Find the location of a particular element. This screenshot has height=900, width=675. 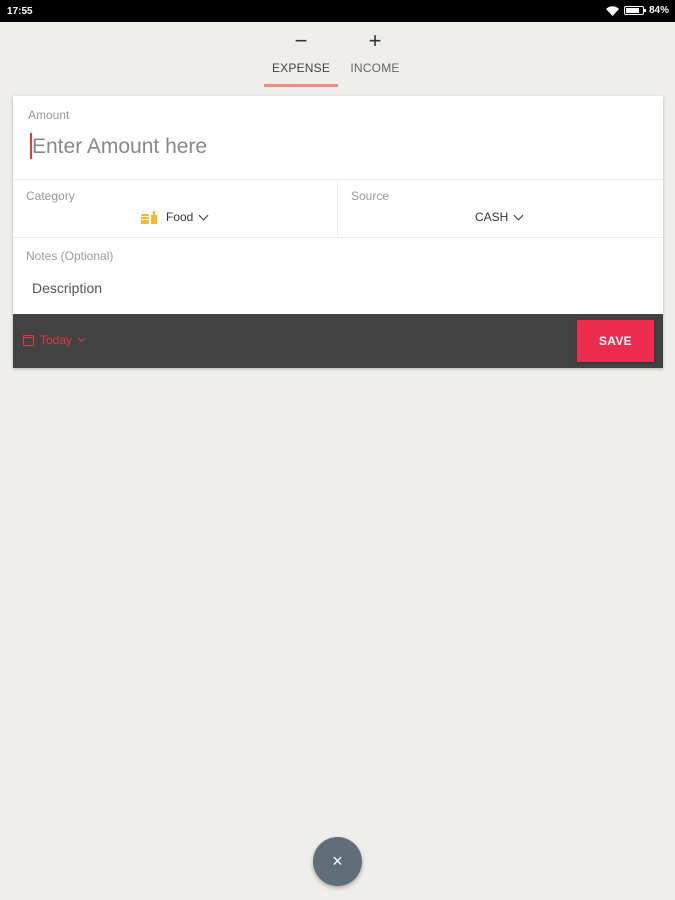

amount-input is located at coordinates (331, 147).